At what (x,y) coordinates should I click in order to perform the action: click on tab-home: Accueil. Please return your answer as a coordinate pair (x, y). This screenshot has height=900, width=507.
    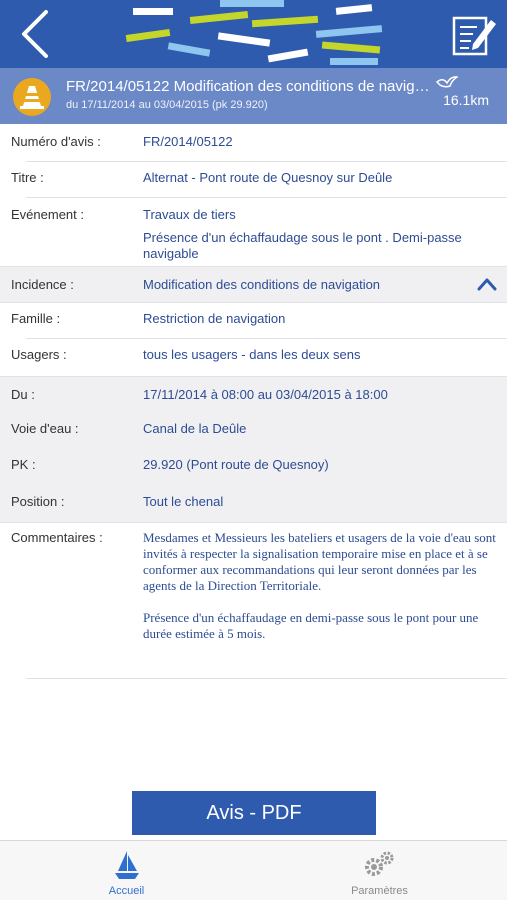
    Looking at the image, I should click on (126, 870).